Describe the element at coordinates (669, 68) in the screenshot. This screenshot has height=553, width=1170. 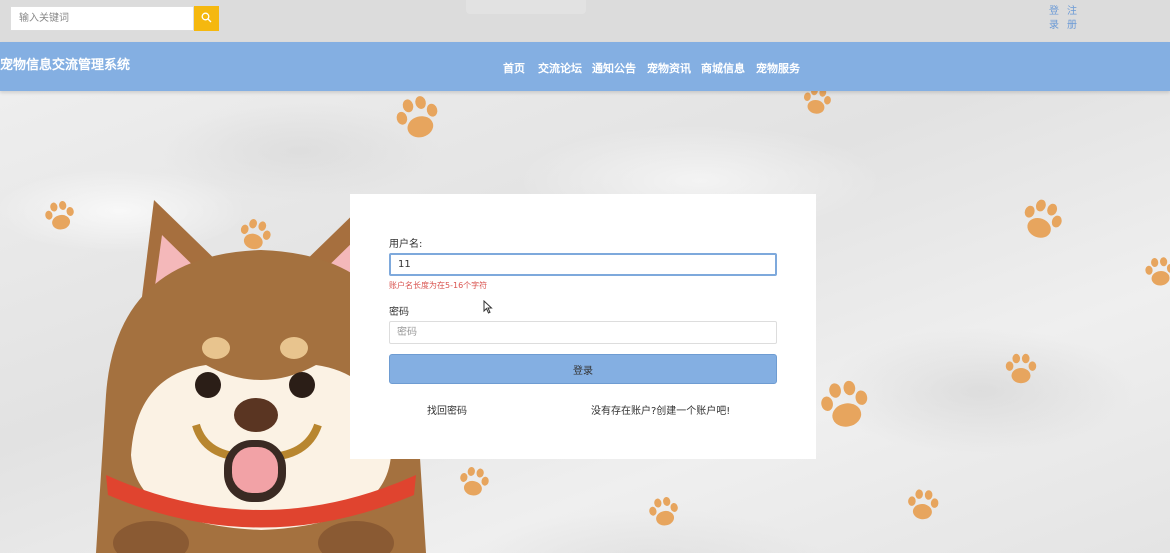
I see `nav-item-pet-news: 宠物资讯` at that location.